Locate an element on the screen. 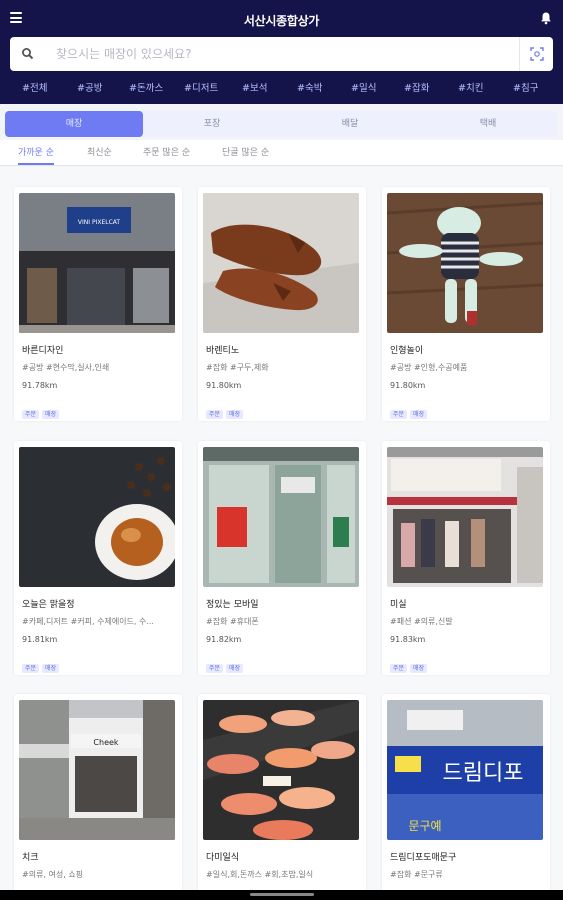  category-jewelry: #보석 is located at coordinates (254, 87).